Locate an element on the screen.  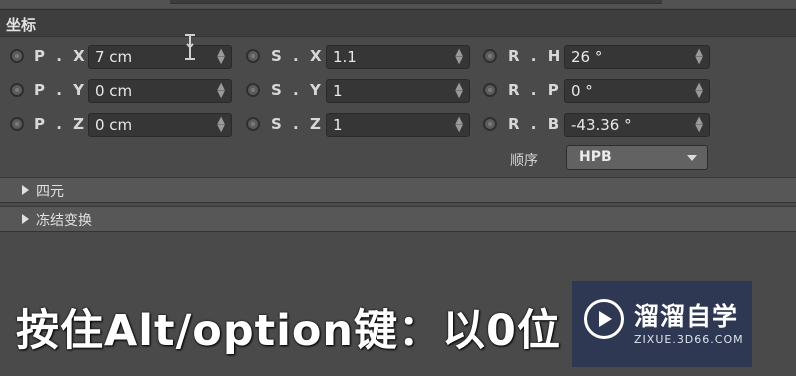
watermark-url: ZIXUE.3D66.COM is located at coordinates (689, 339).